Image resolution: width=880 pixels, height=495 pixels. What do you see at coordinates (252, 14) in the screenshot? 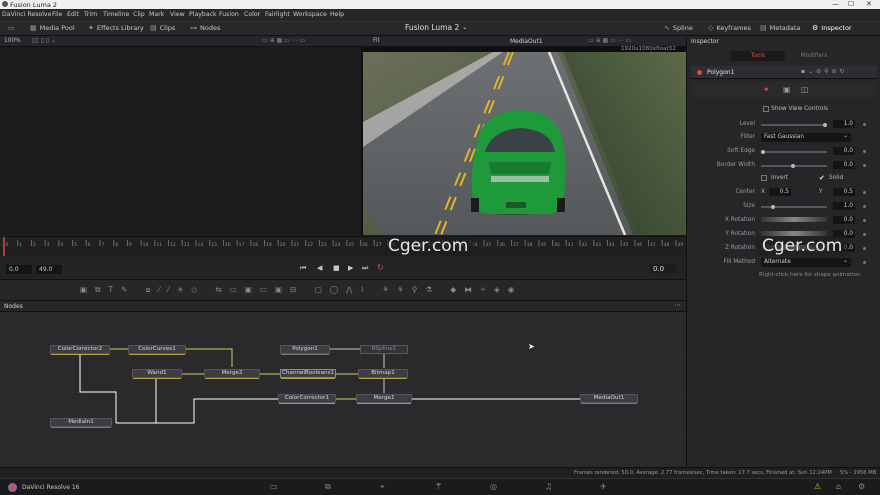
I see `menu-color: Color` at bounding box center [252, 14].